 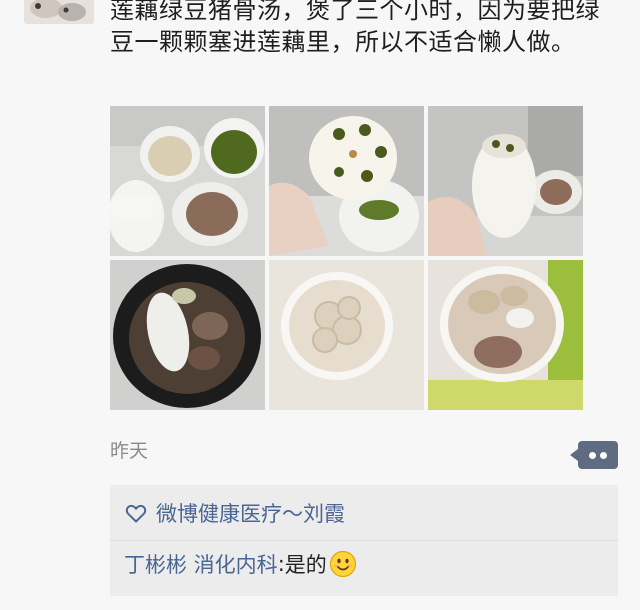 I want to click on avatar, so click(x=59, y=12).